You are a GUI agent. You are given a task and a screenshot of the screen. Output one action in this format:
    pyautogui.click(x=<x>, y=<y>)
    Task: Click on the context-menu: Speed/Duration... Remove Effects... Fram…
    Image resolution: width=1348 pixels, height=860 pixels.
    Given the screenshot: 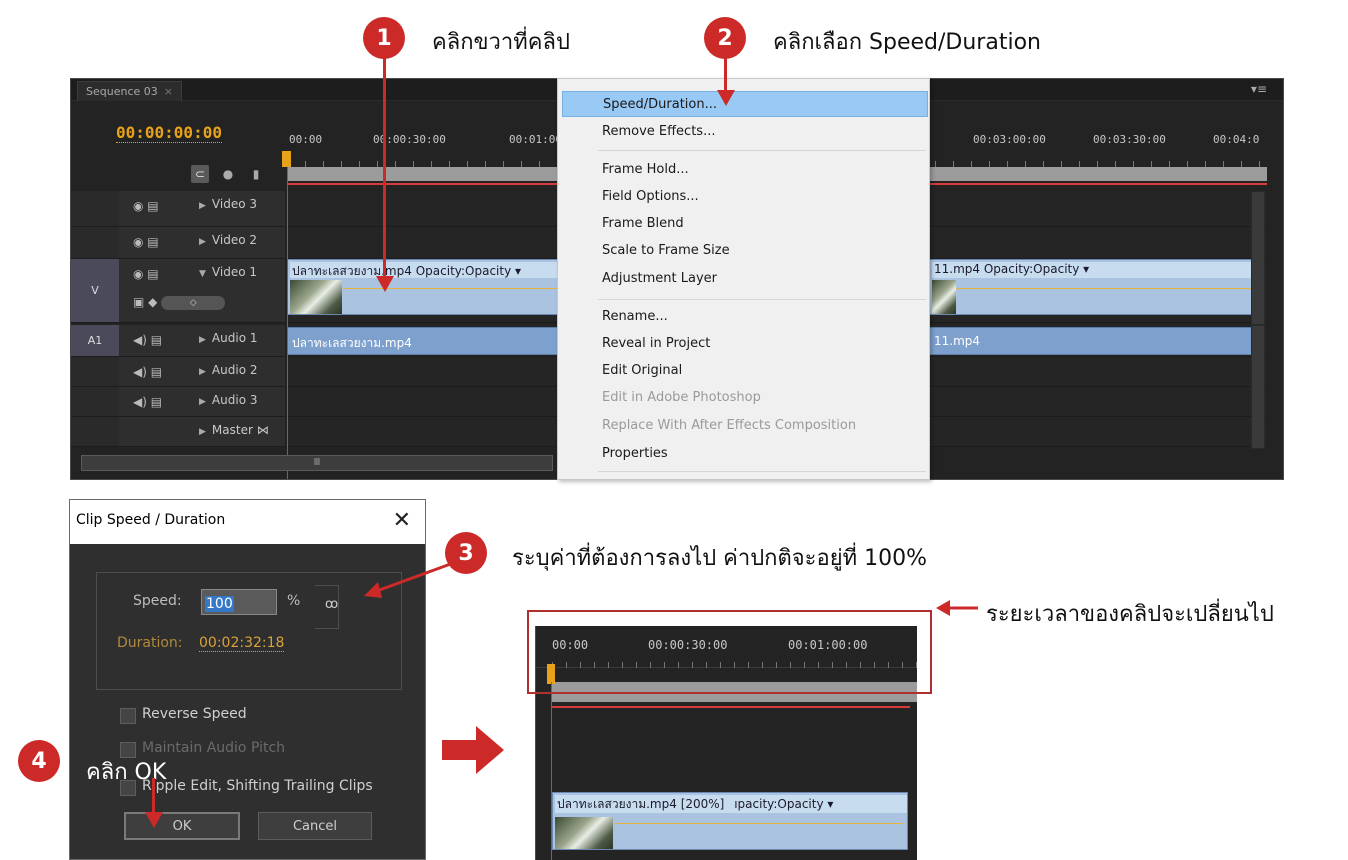 What is the action you would take?
    pyautogui.click(x=743, y=279)
    